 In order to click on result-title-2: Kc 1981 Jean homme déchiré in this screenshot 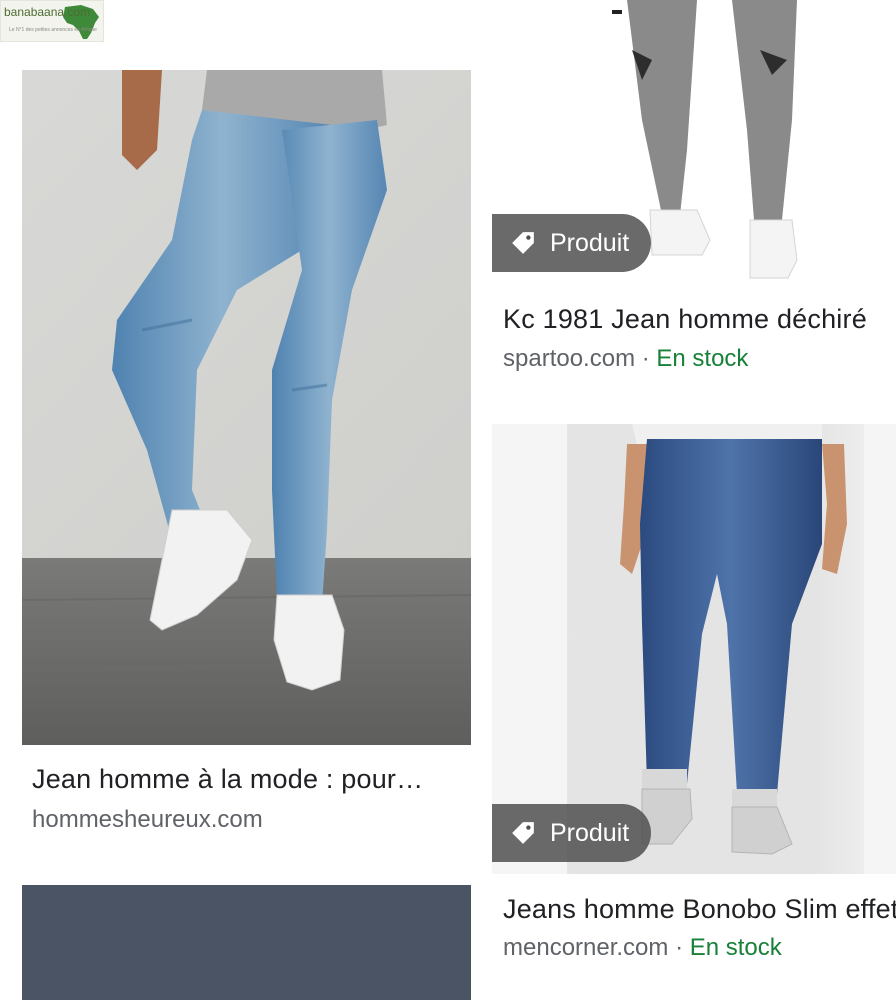, I will do `click(699, 319)`.